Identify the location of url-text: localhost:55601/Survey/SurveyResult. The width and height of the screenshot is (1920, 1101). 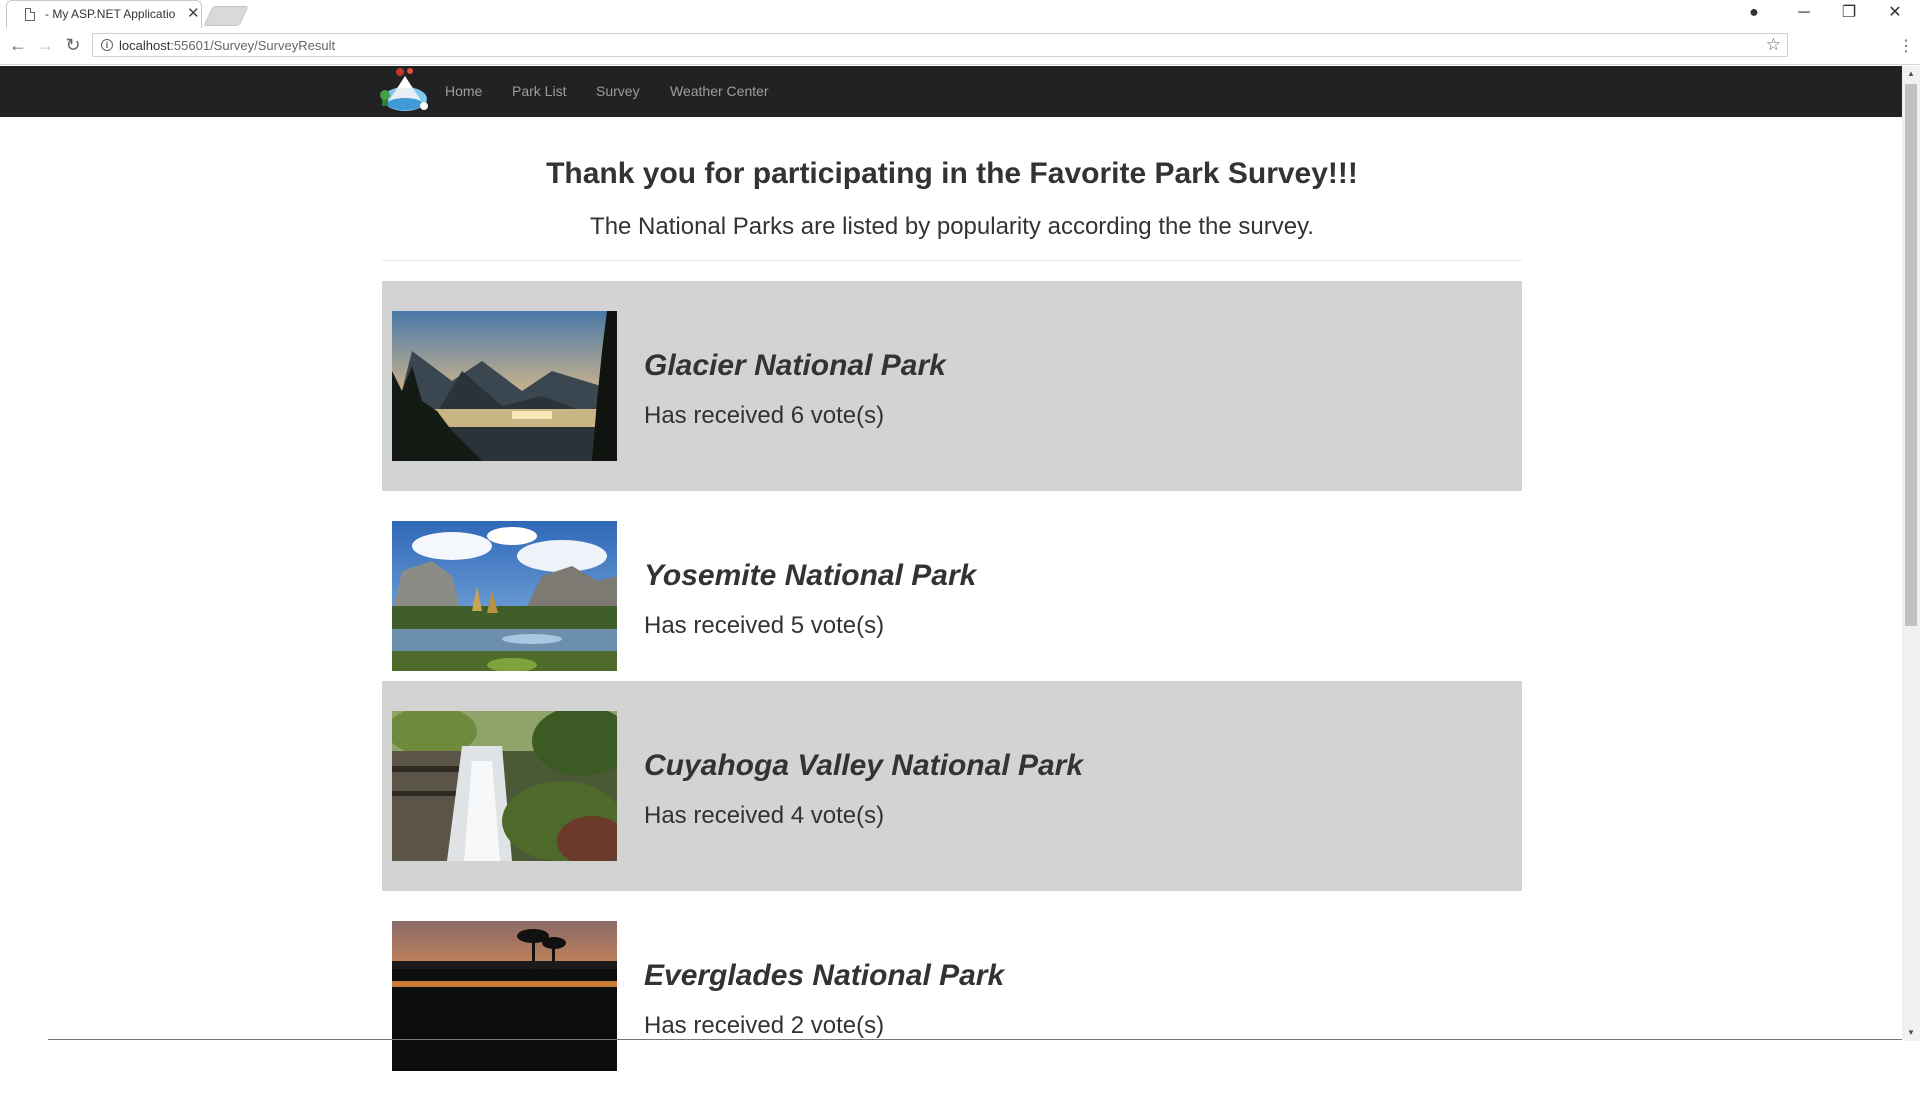
(227, 45).